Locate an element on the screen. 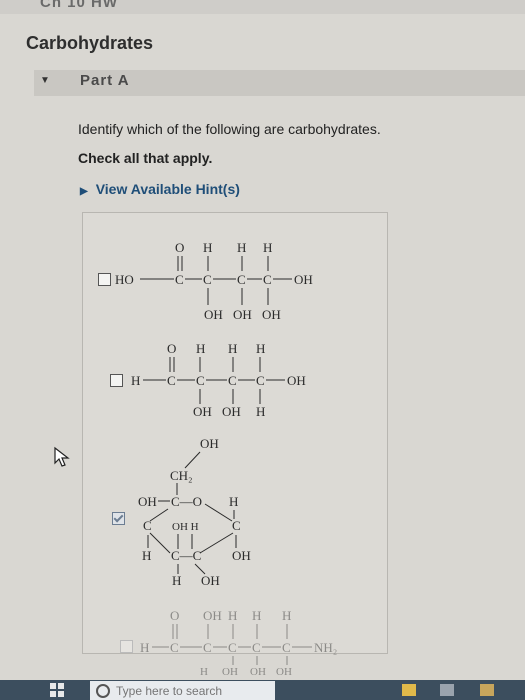 This screenshot has width=525, height=700. windows-start-icon is located at coordinates (57, 690).